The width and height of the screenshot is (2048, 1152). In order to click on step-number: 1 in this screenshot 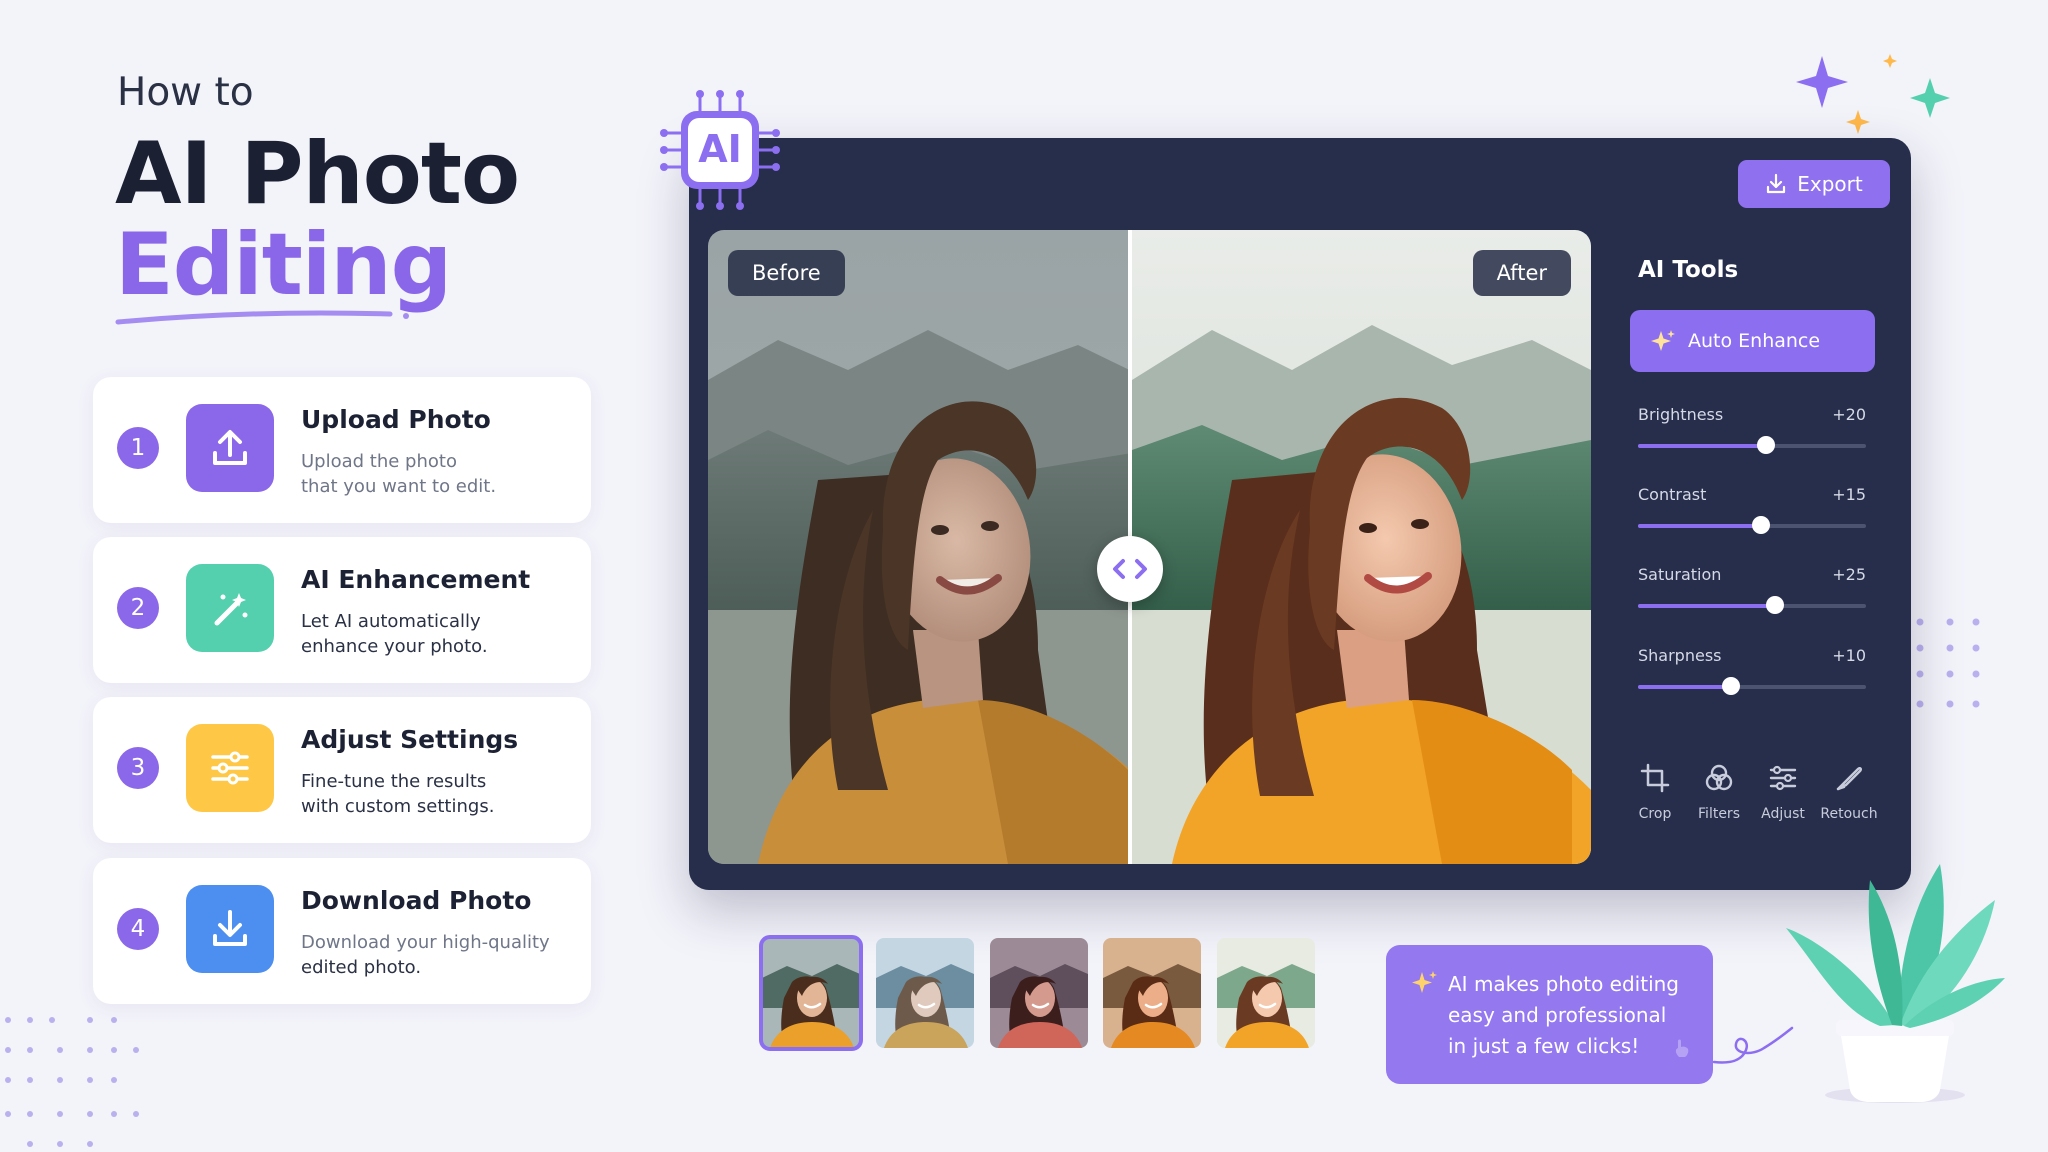, I will do `click(138, 448)`.